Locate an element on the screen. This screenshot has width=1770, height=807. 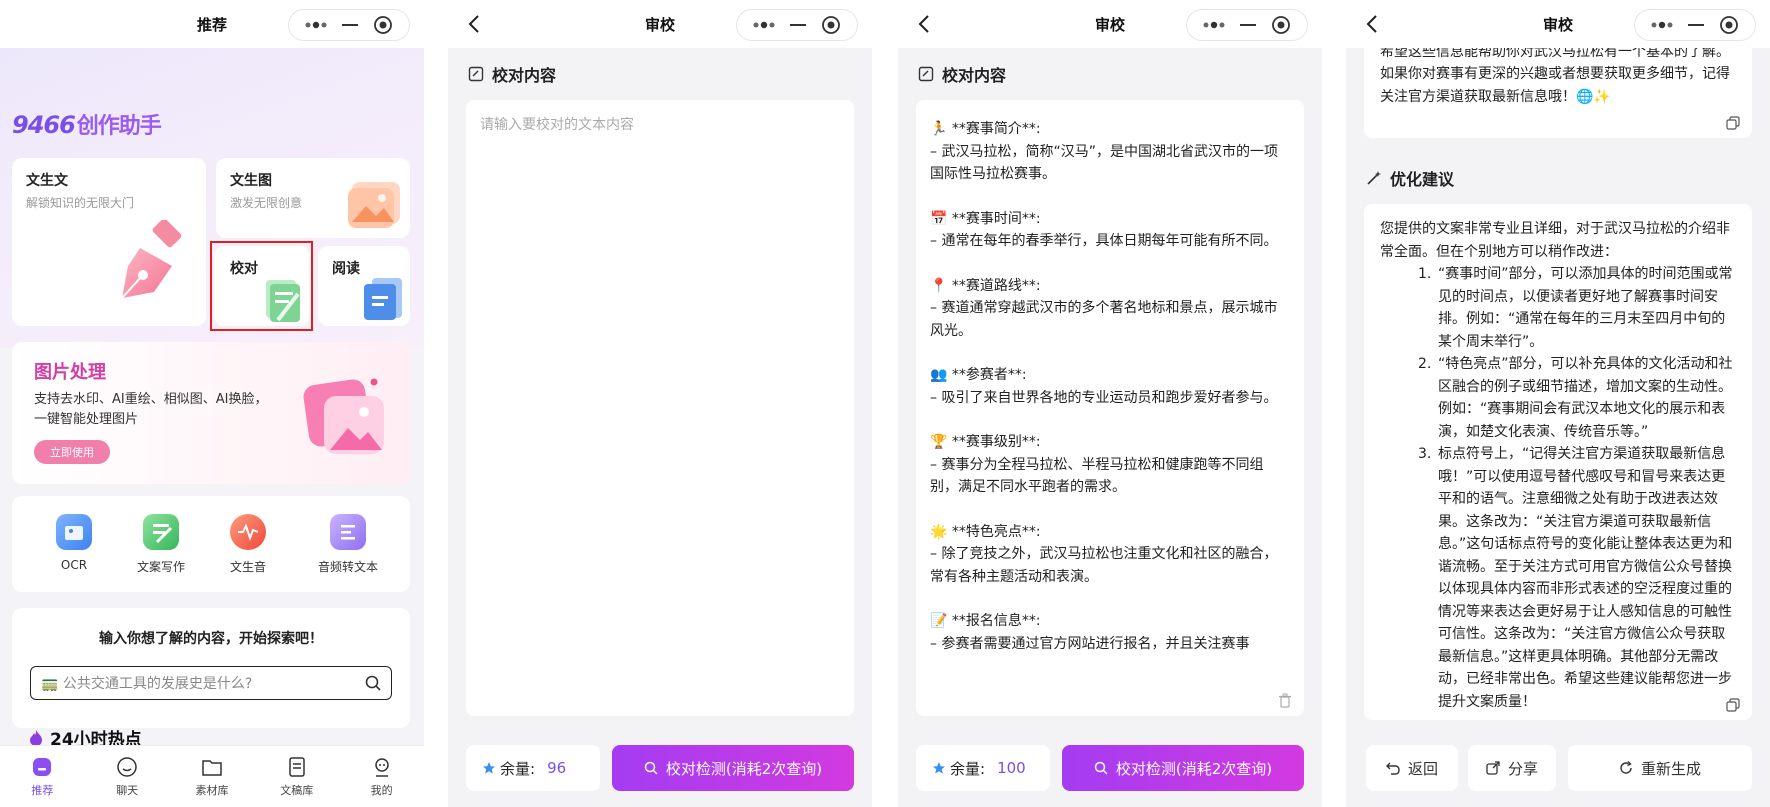
tool-label: OCR is located at coordinates (74, 565).